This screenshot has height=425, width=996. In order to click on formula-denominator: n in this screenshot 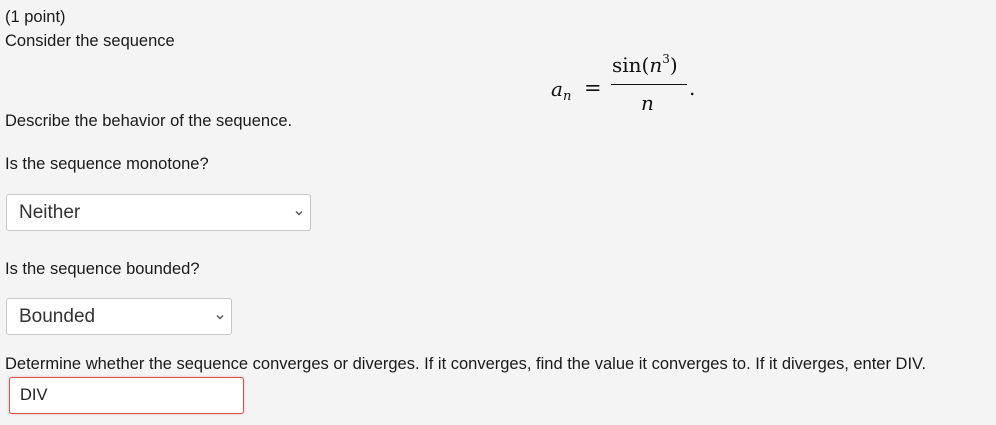, I will do `click(647, 103)`.